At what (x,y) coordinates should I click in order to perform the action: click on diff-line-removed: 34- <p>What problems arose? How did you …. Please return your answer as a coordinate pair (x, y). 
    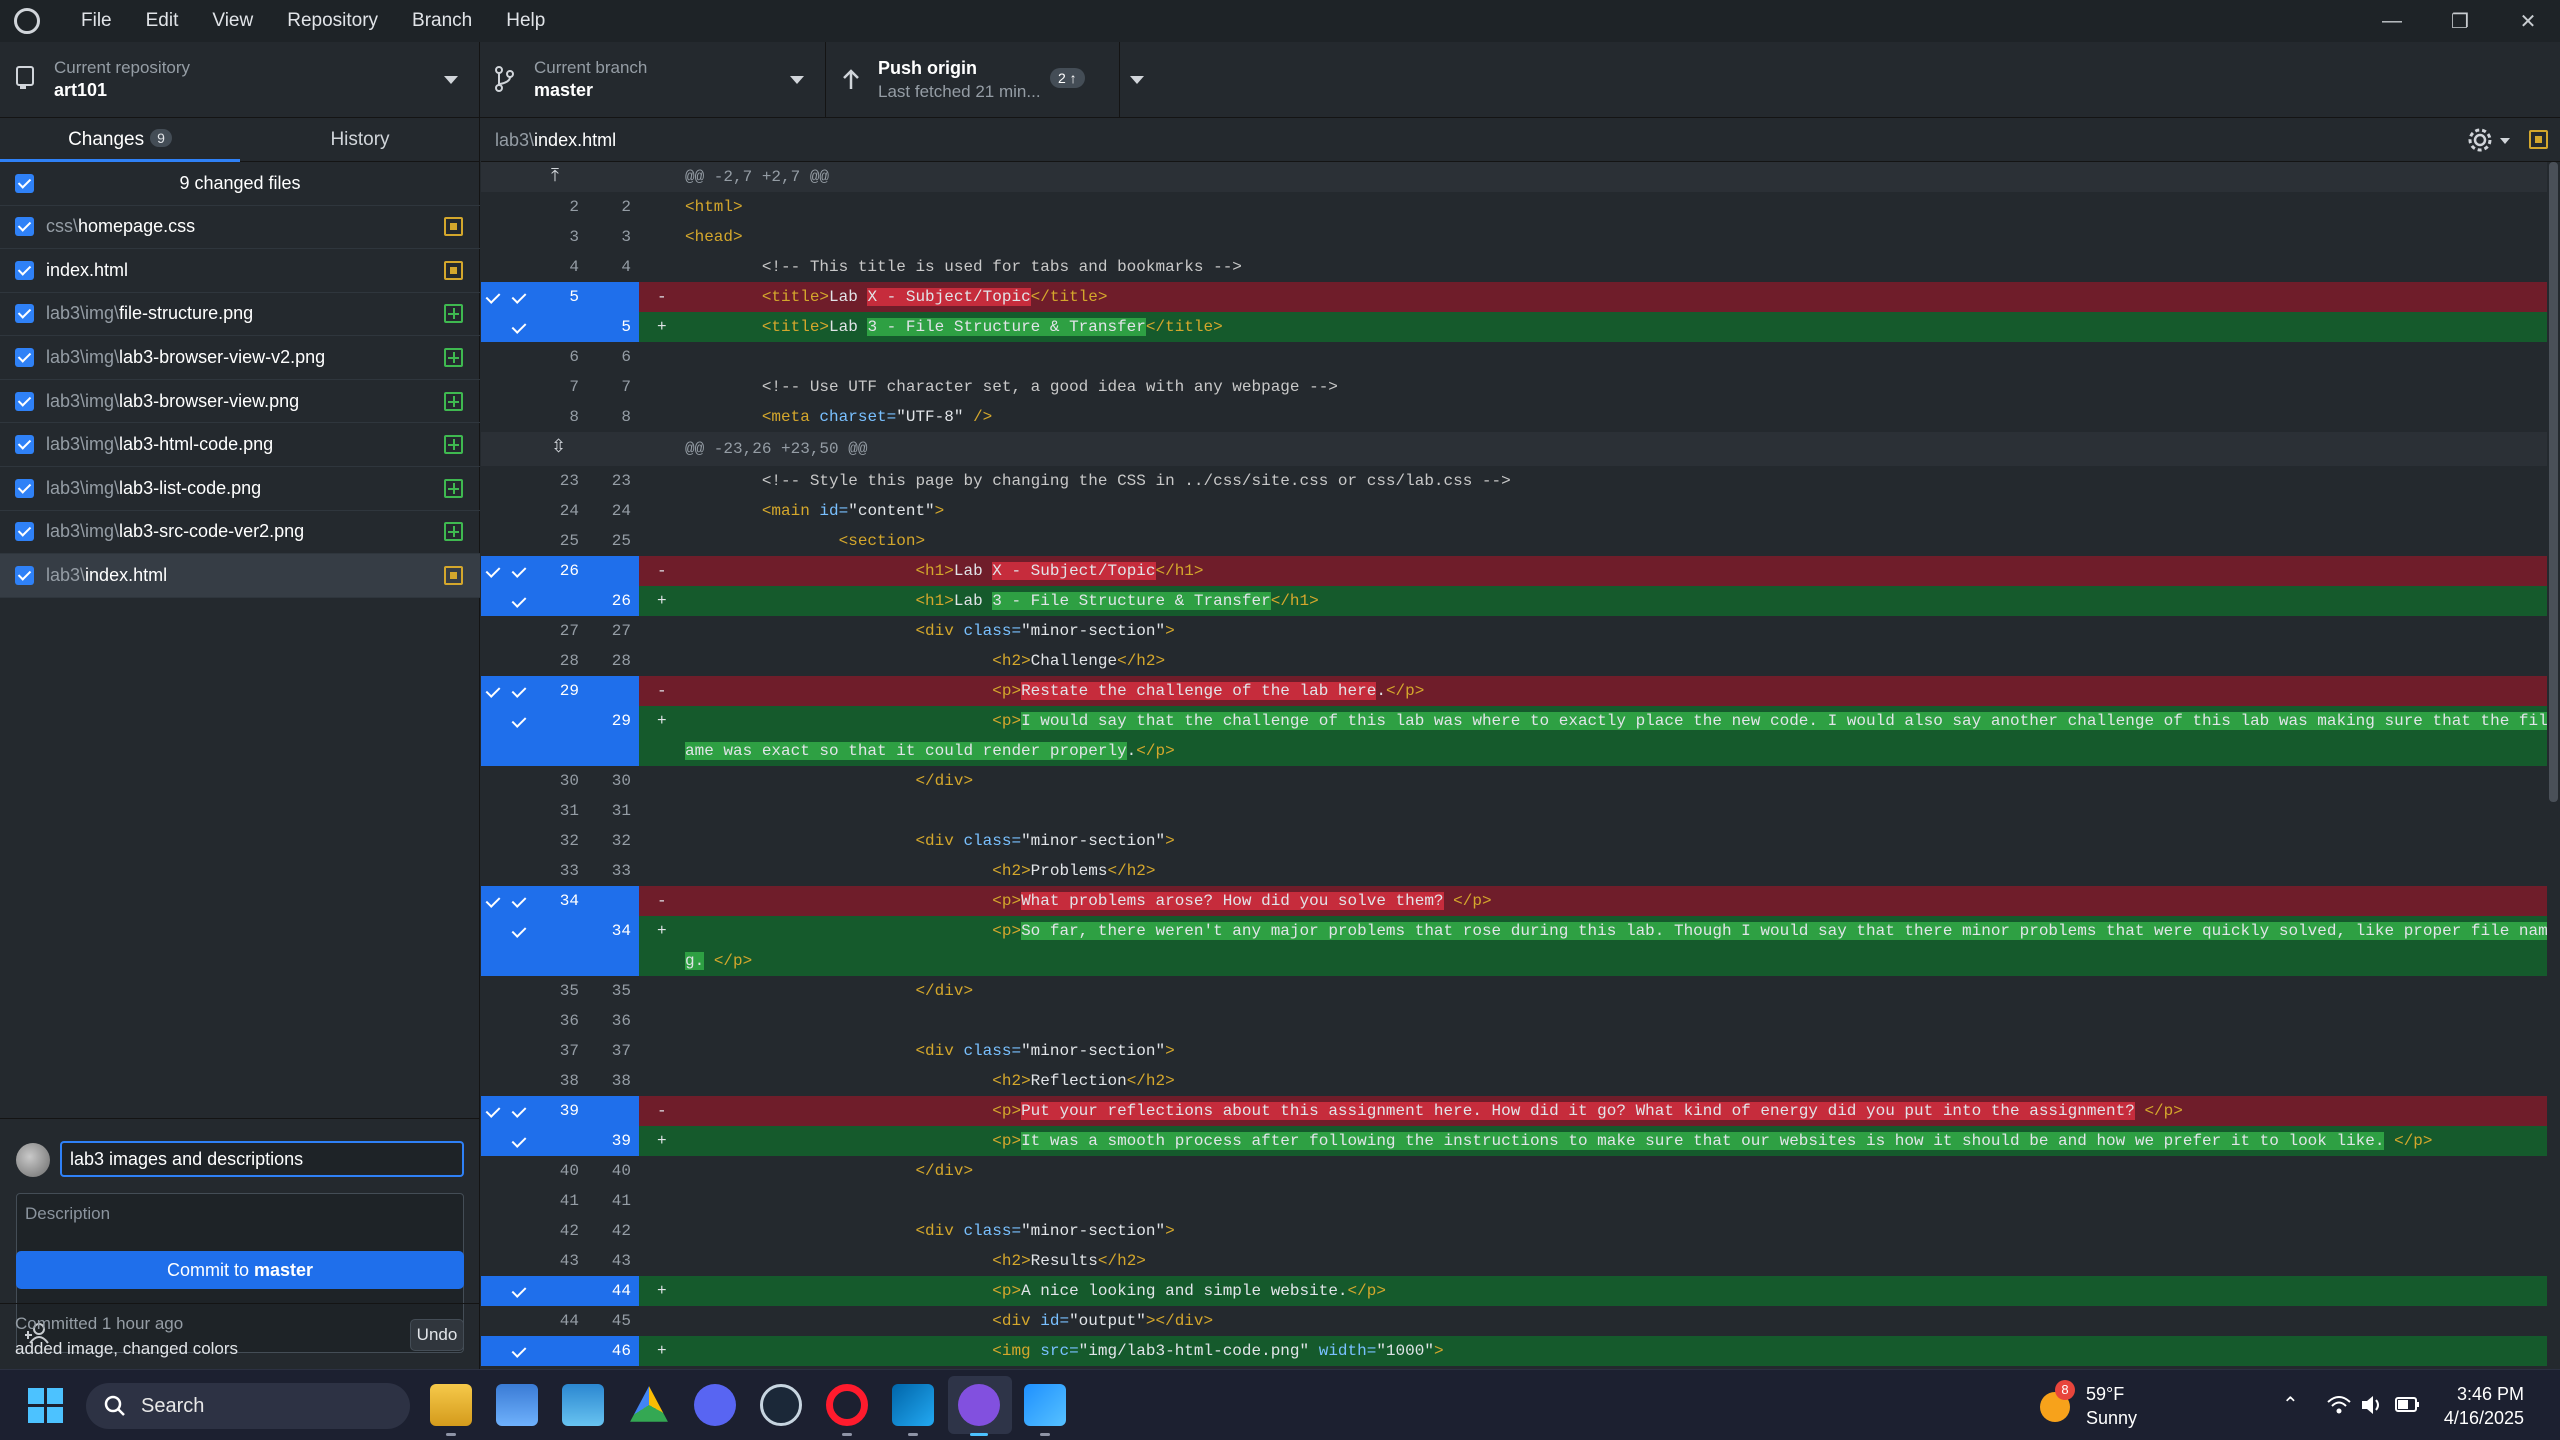
    Looking at the image, I should click on (1514, 901).